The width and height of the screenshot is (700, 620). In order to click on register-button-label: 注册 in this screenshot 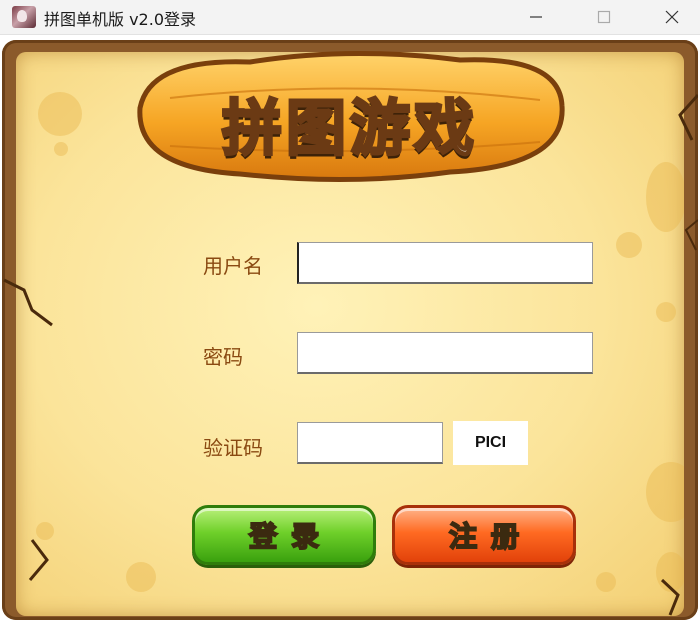, I will do `click(490, 536)`.